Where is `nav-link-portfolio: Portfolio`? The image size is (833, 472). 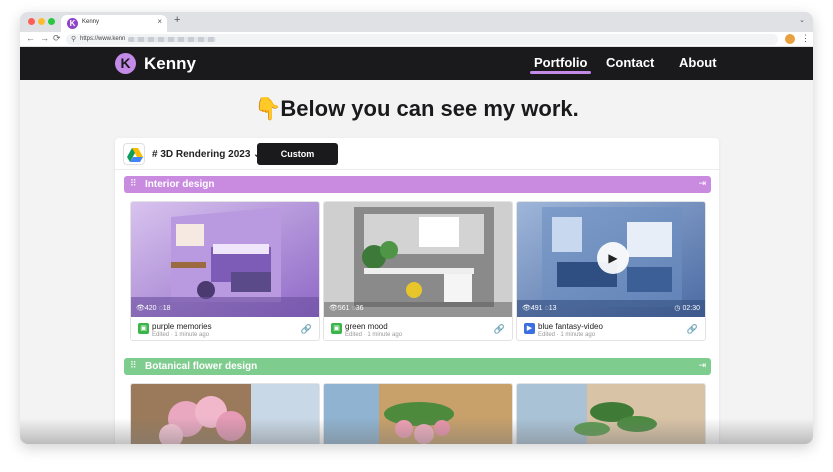
nav-link-portfolio: Portfolio is located at coordinates (560, 64).